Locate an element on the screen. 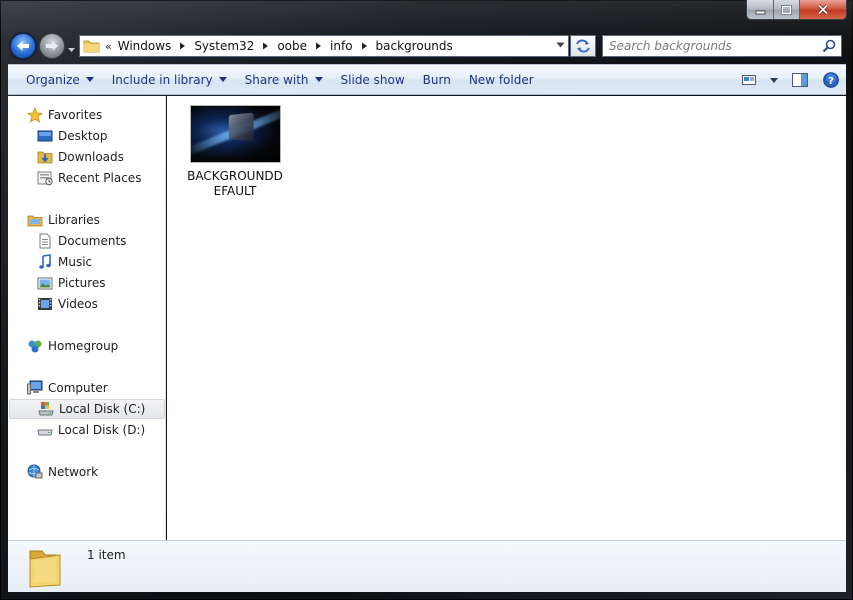 The width and height of the screenshot is (853, 600). forward-button is located at coordinates (52, 46).